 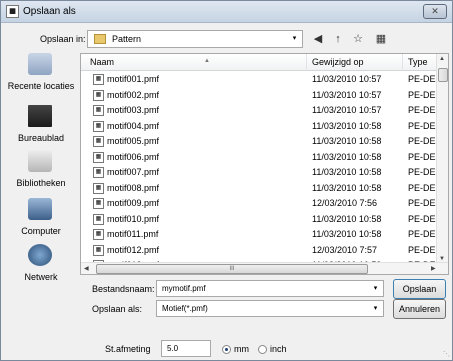 What do you see at coordinates (133, 187) in the screenshot?
I see `file-name: motif008.pmf` at bounding box center [133, 187].